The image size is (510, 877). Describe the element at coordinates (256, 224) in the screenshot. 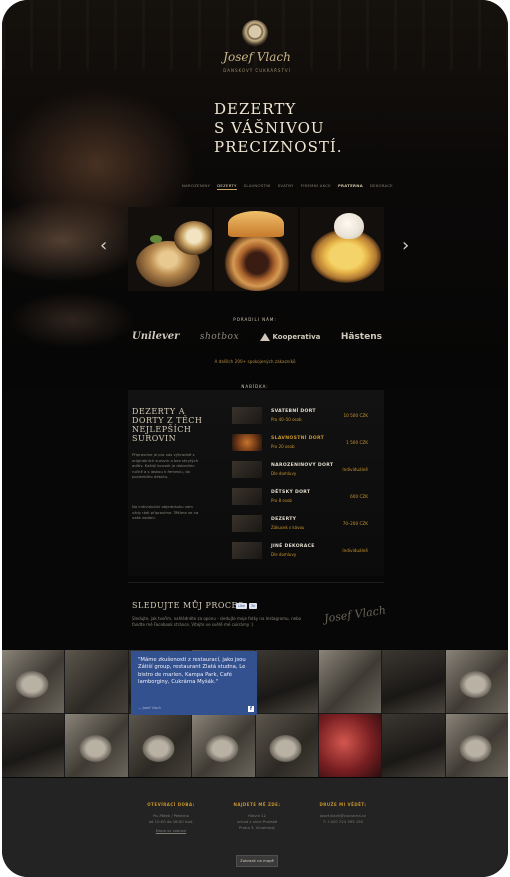

I see `caramel-fan-image` at that location.